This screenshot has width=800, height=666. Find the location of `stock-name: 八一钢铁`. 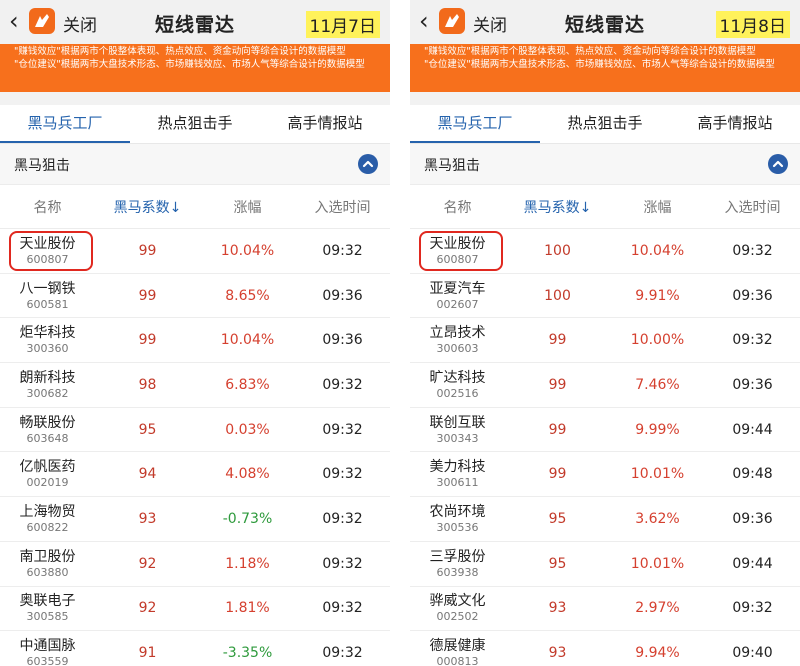

stock-name: 八一钢铁 is located at coordinates (47, 288).